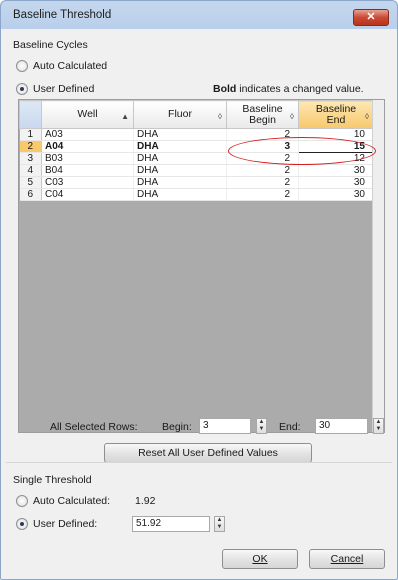 This screenshot has height=580, width=398. I want to click on end-spinner: ▲ ▼, so click(378, 426).